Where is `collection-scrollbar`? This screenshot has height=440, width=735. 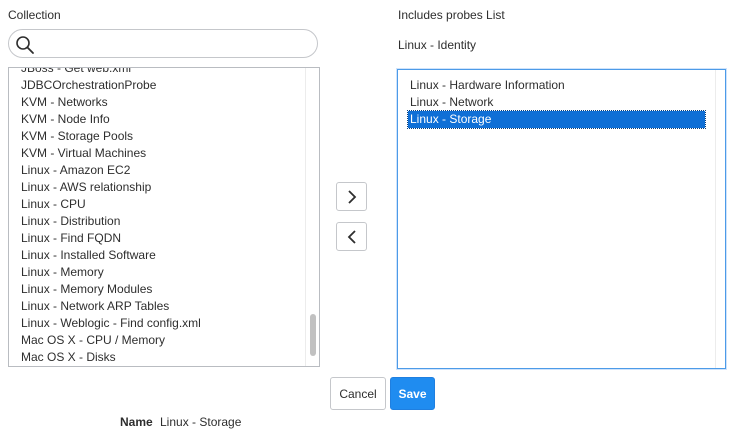
collection-scrollbar is located at coordinates (312, 217).